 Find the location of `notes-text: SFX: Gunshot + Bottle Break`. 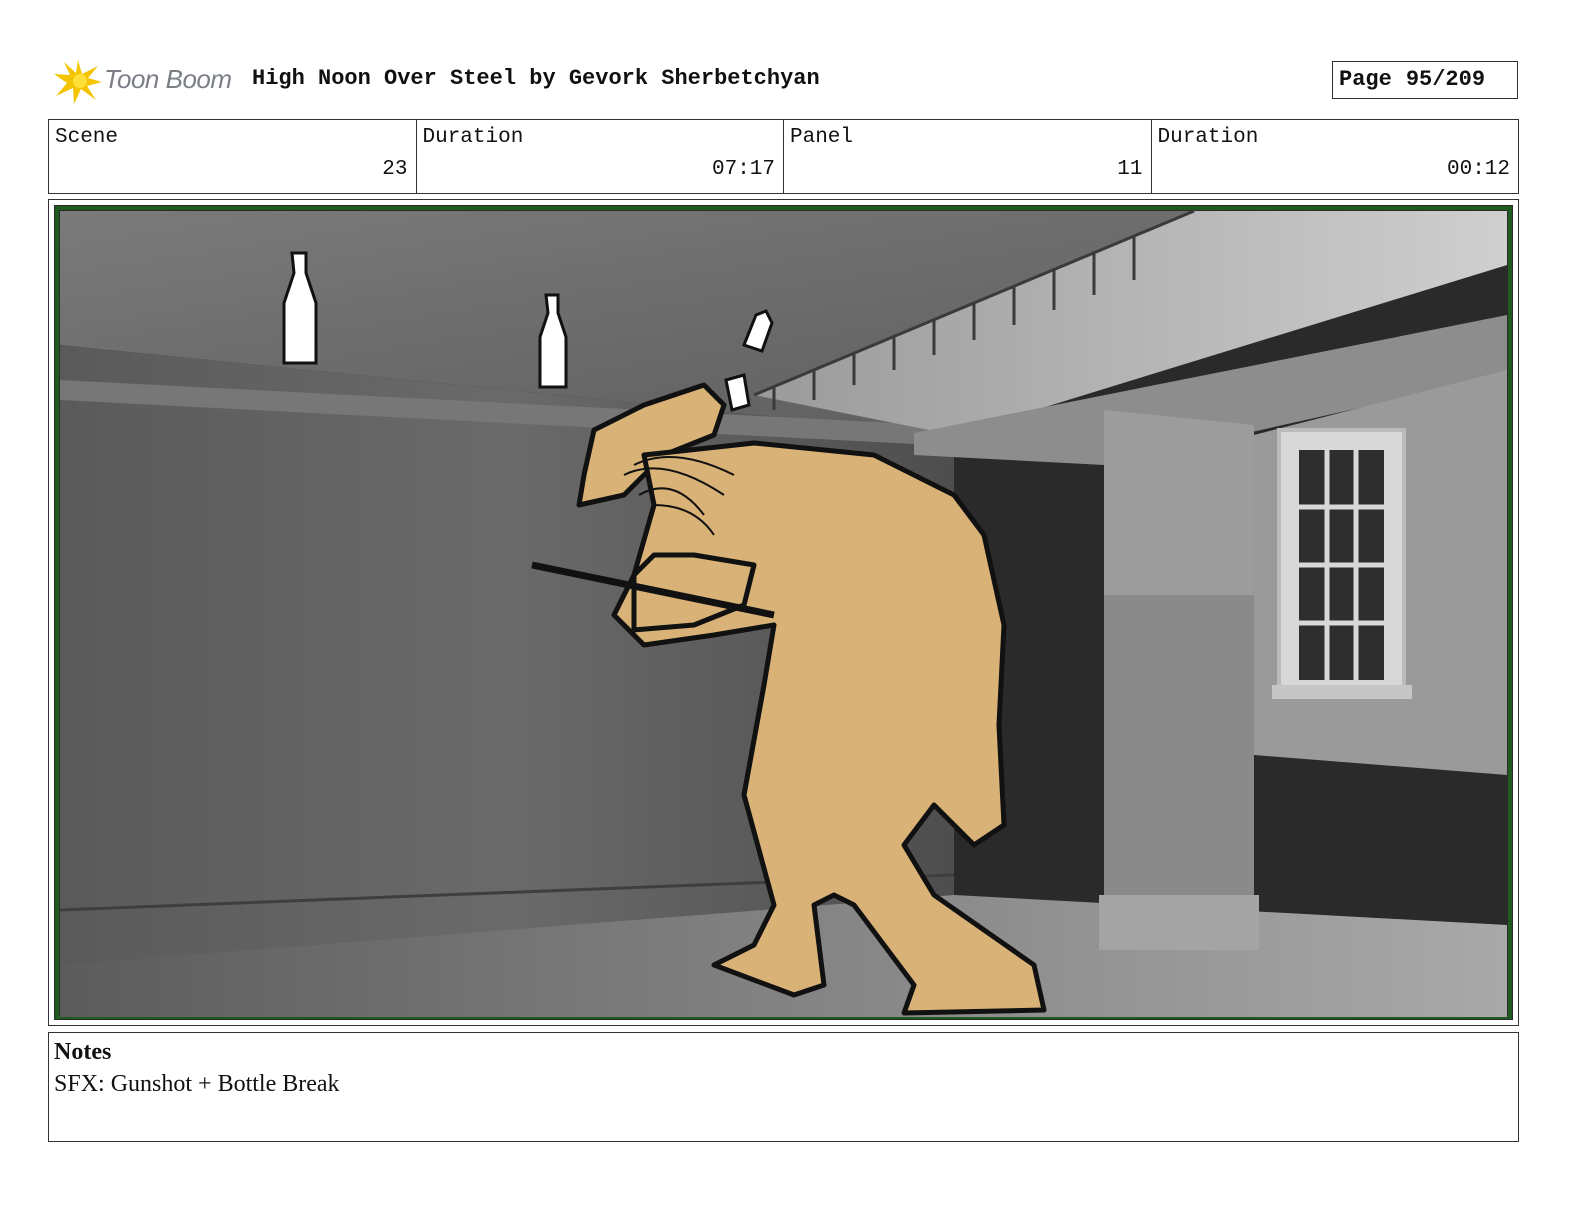

notes-text: SFX: Gunshot + Bottle Break is located at coordinates (197, 1084).